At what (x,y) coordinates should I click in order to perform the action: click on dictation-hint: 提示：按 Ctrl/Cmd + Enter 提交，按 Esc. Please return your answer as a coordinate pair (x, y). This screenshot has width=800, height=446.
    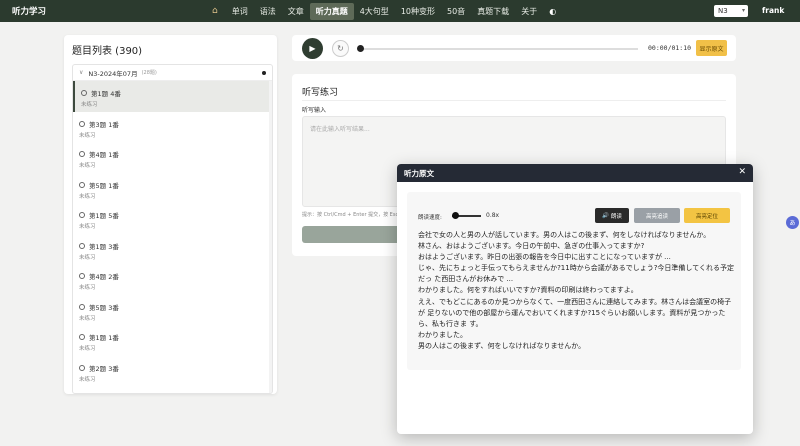
    Looking at the image, I should click on (350, 215).